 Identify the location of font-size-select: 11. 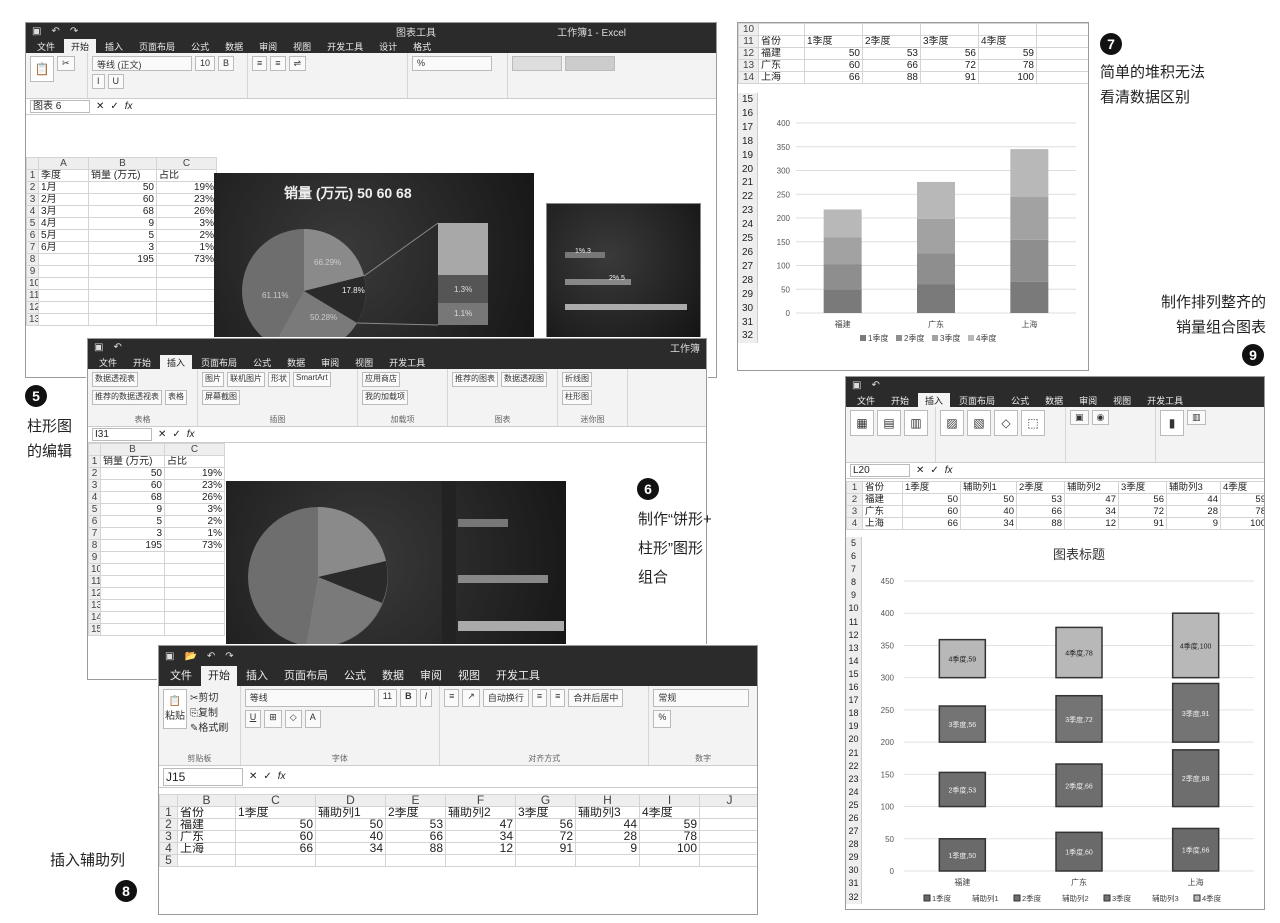
(387, 698).